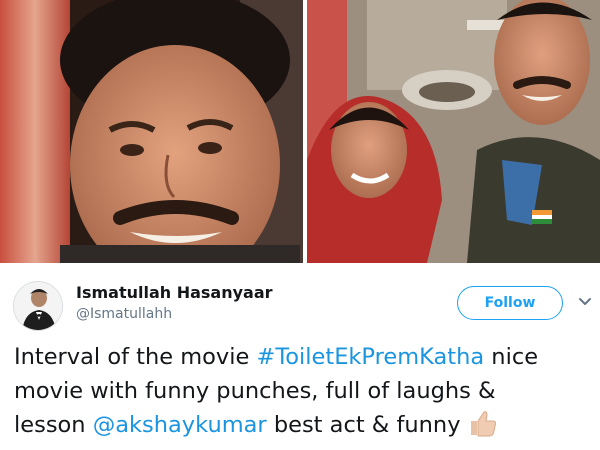 The height and width of the screenshot is (450, 600). Describe the element at coordinates (124, 314) in the screenshot. I see `user-handle: @Ismatullahh` at that location.